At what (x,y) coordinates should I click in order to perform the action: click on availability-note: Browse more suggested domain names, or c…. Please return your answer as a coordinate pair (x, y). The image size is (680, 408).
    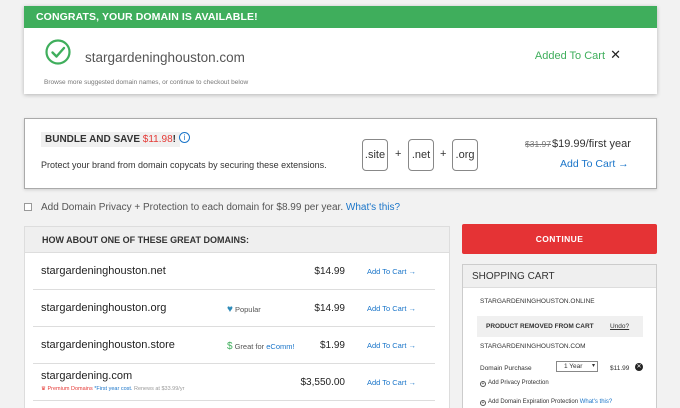
    Looking at the image, I should click on (146, 82).